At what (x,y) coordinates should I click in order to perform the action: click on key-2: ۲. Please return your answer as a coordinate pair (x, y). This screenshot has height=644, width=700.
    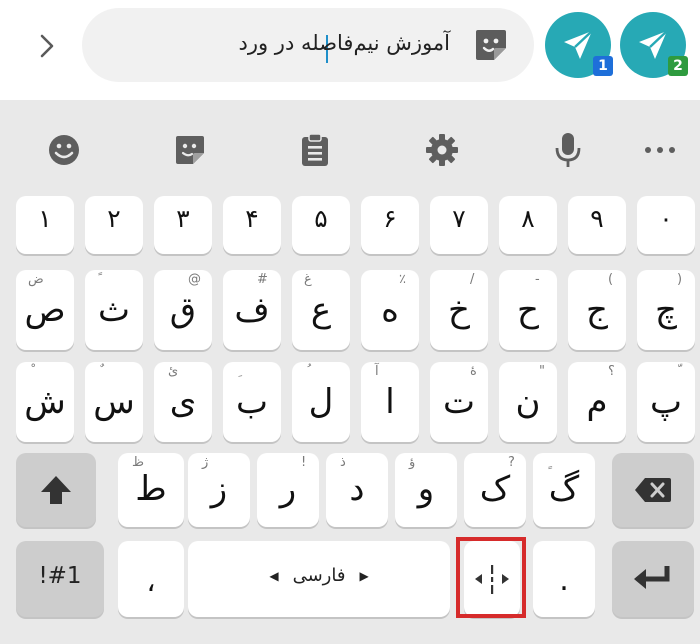
    Looking at the image, I should click on (114, 225).